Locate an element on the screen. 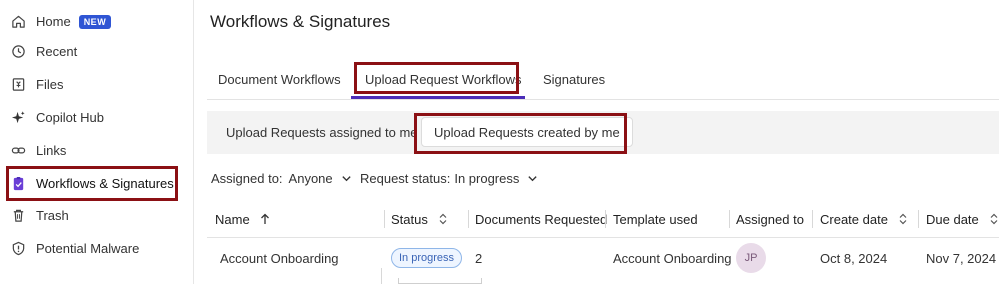 This screenshot has height=284, width=999. cell-due-date: Nov 7, 2024 is located at coordinates (961, 258).